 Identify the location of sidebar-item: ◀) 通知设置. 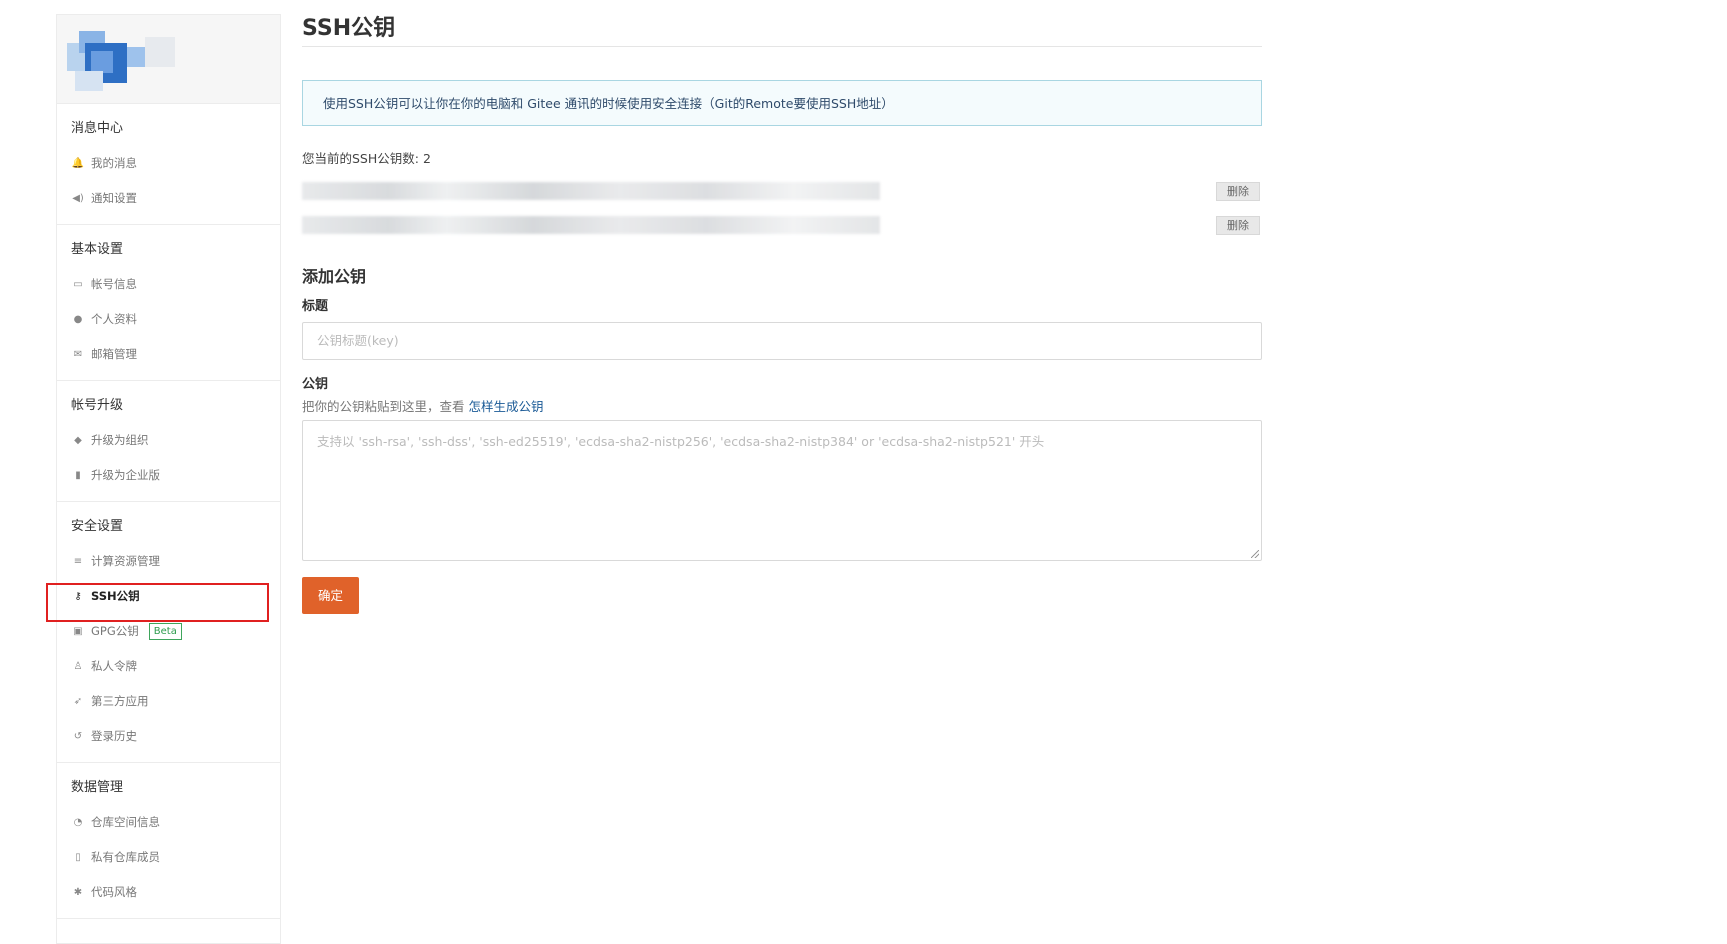
(168, 198).